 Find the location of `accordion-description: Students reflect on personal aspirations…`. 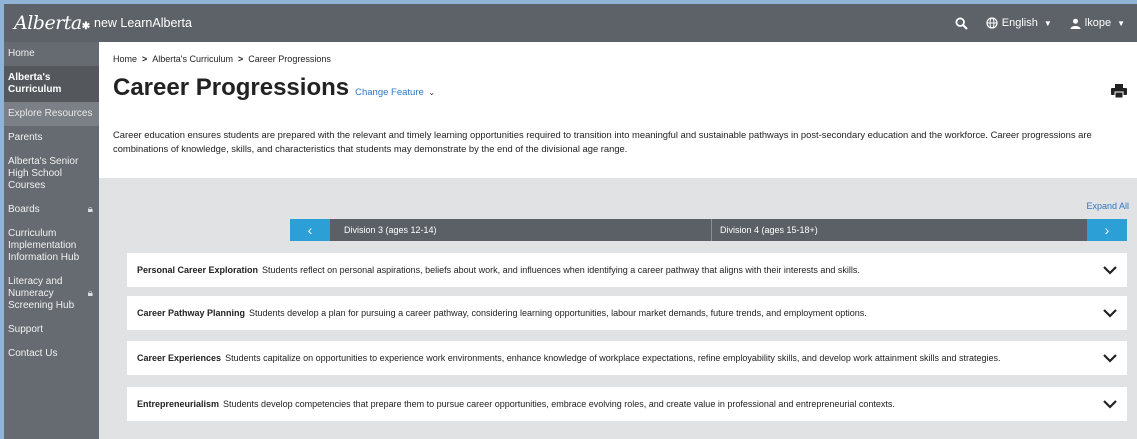

accordion-description: Students reflect on personal aspirations… is located at coordinates (561, 270).